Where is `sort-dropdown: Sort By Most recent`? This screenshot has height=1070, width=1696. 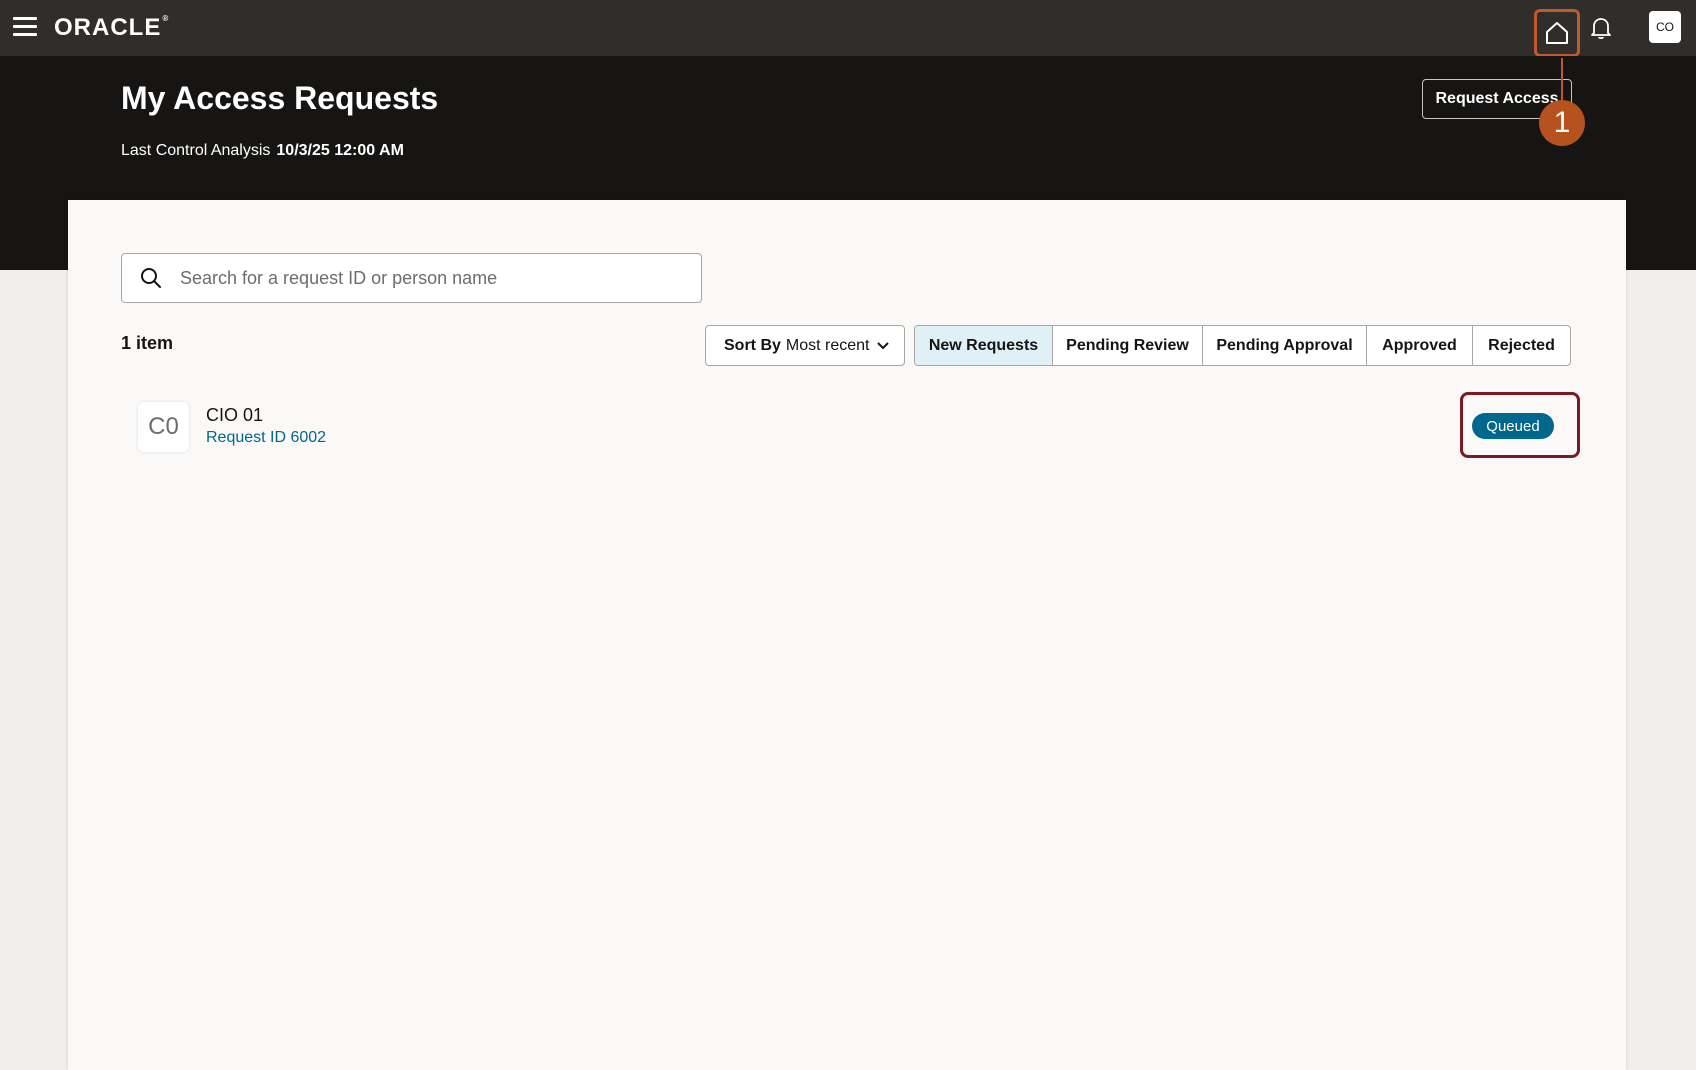
sort-dropdown: Sort By Most recent is located at coordinates (805, 345).